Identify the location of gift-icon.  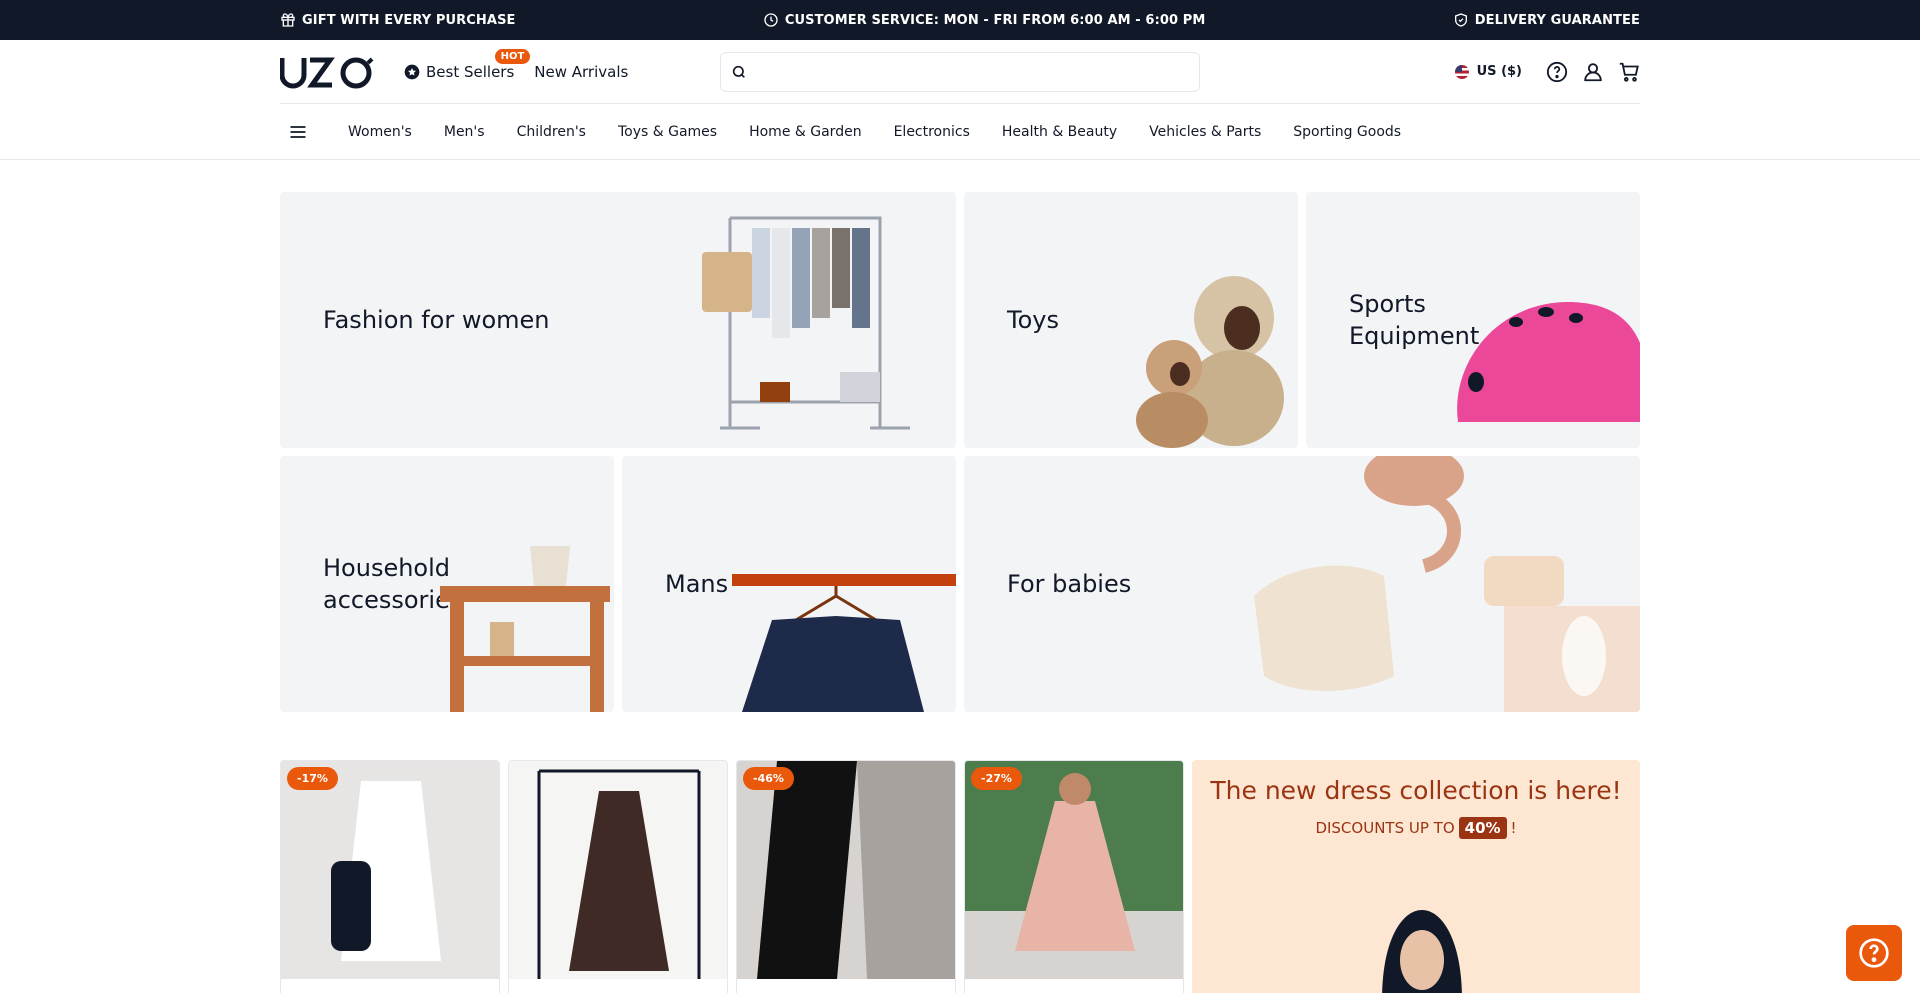
(288, 20).